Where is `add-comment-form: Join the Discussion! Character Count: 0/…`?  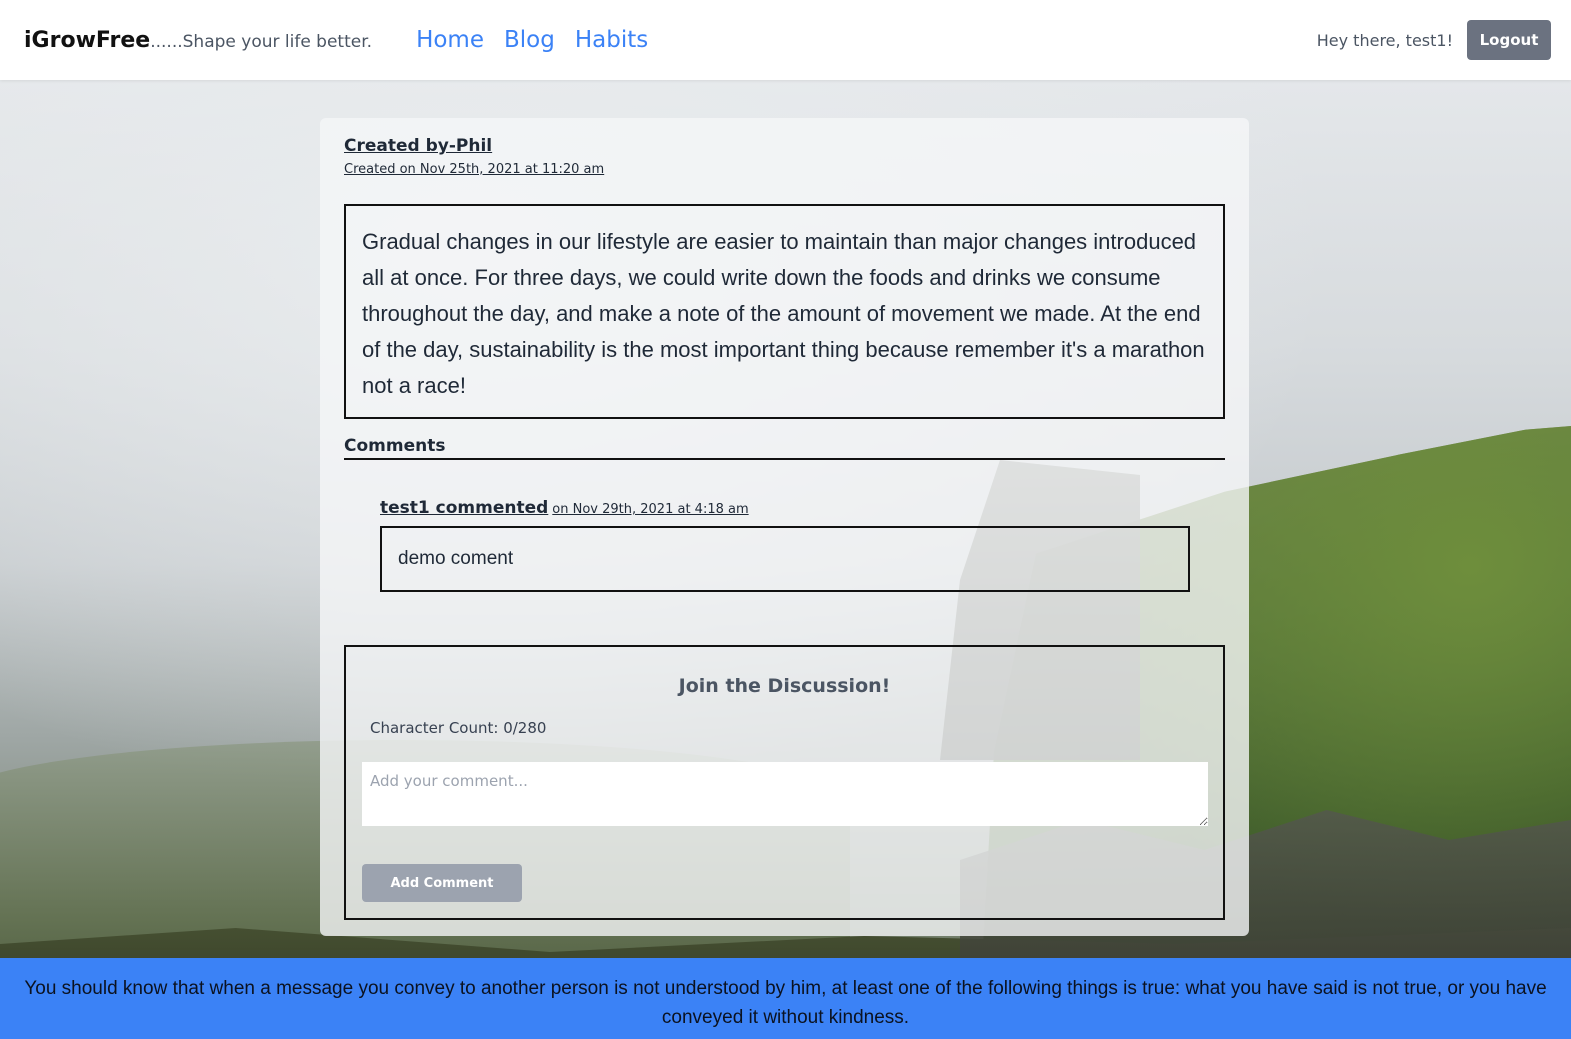 add-comment-form: Join the Discussion! Character Count: 0/… is located at coordinates (784, 782).